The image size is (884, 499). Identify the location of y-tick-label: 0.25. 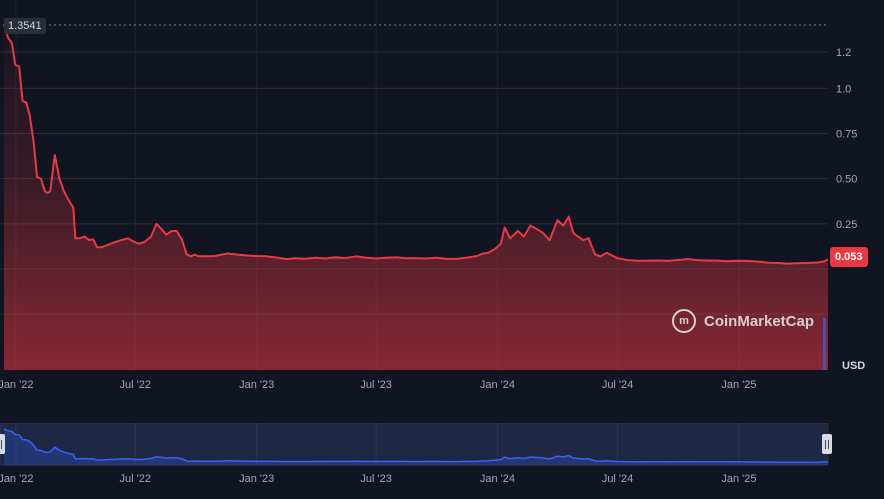
(846, 225).